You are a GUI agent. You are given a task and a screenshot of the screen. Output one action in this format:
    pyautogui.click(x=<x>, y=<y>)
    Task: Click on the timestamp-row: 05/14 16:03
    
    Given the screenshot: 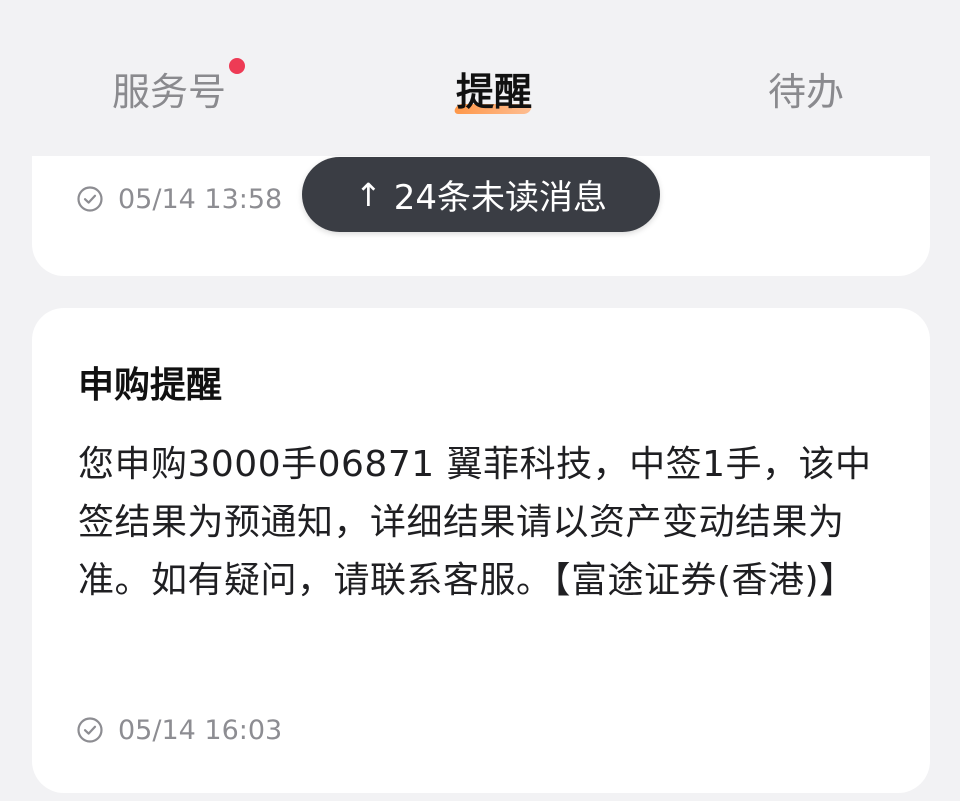 What is the action you would take?
    pyautogui.click(x=179, y=730)
    